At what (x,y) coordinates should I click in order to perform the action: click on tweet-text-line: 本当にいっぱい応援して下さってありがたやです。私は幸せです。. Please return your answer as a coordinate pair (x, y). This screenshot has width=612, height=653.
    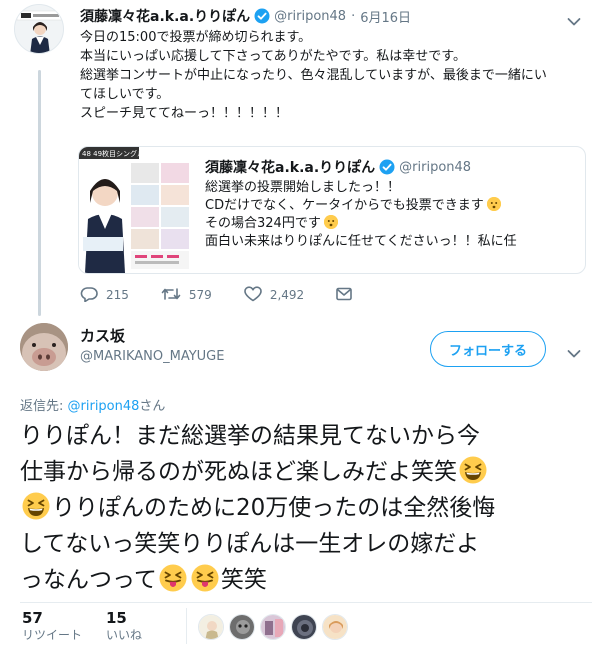
    Looking at the image, I should click on (273, 56).